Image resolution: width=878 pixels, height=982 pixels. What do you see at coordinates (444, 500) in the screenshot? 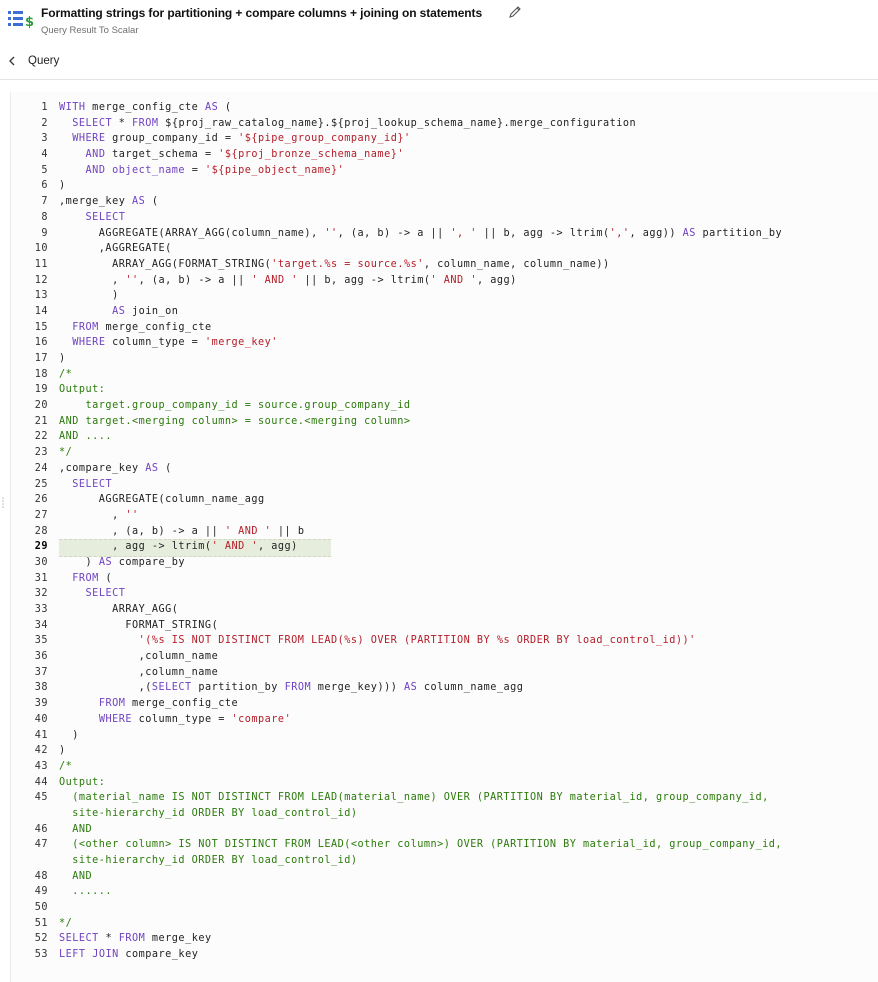
I see `code-line: 26 AGGREGATE(column_name_agg` at bounding box center [444, 500].